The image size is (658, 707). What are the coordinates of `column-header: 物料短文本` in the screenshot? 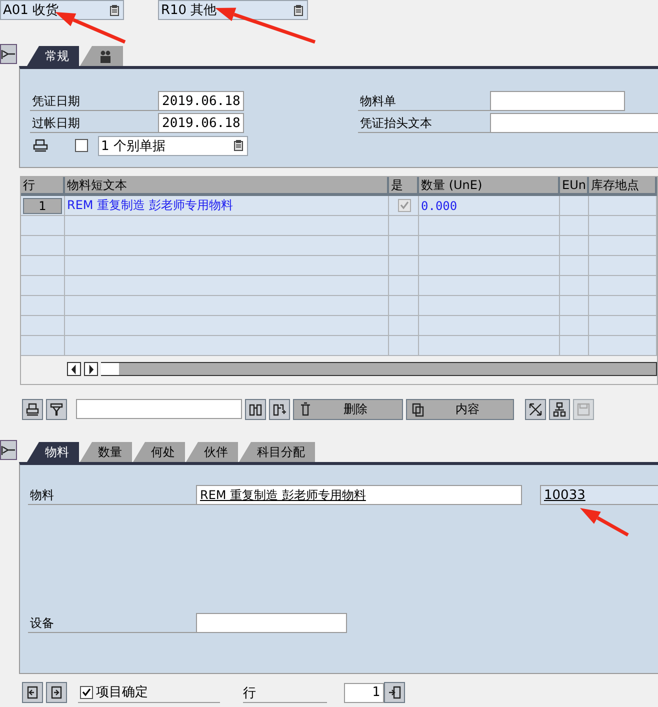 It's located at (227, 186).